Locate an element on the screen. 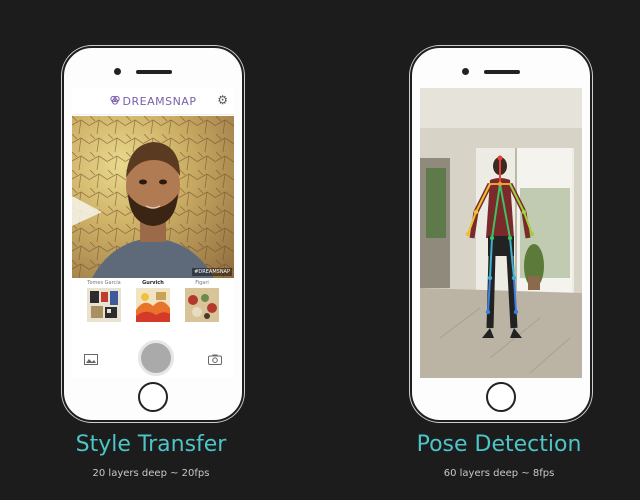 This screenshot has height=500, width=640. gallery-icon is located at coordinates (91, 359).